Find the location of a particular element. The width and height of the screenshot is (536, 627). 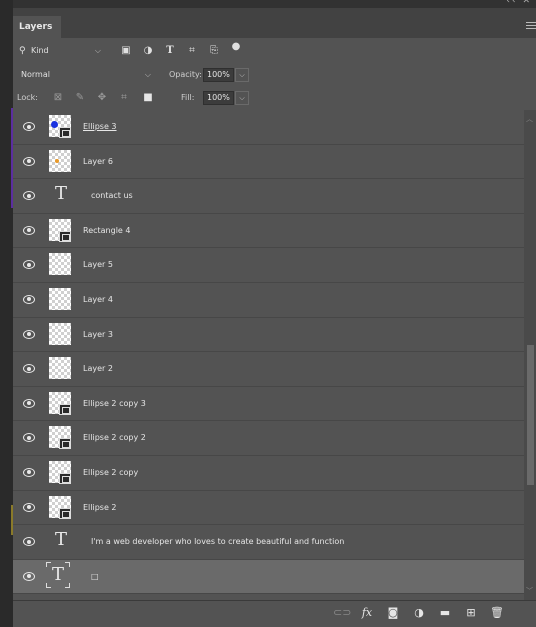

lock-image-icon: ✎ is located at coordinates (80, 98).